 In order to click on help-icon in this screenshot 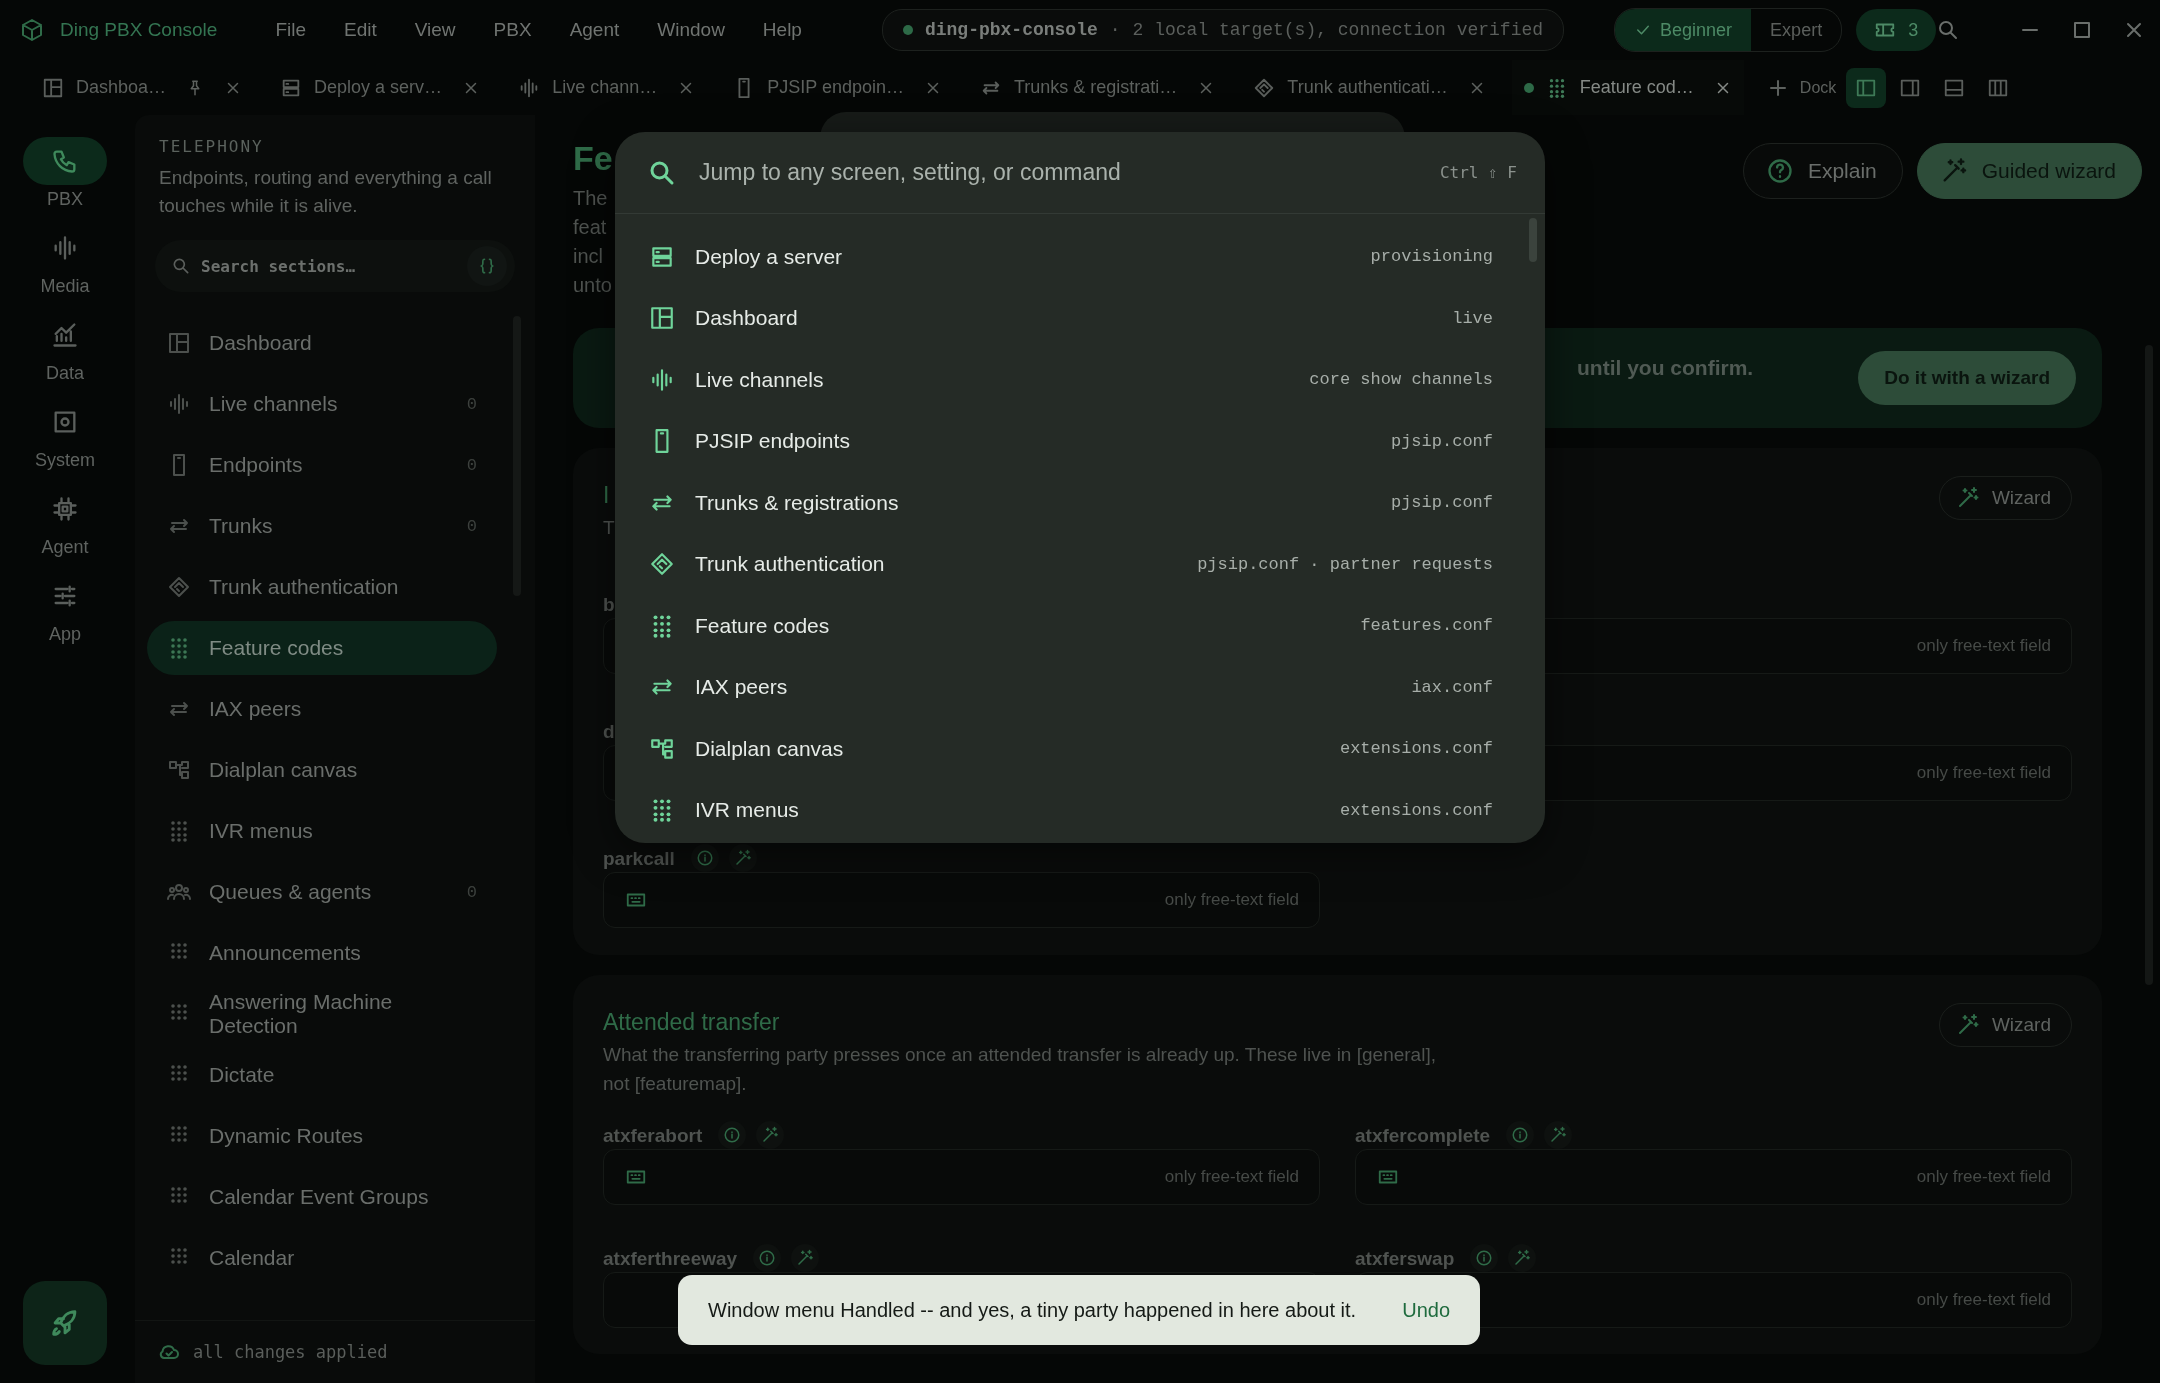, I will do `click(1779, 171)`.